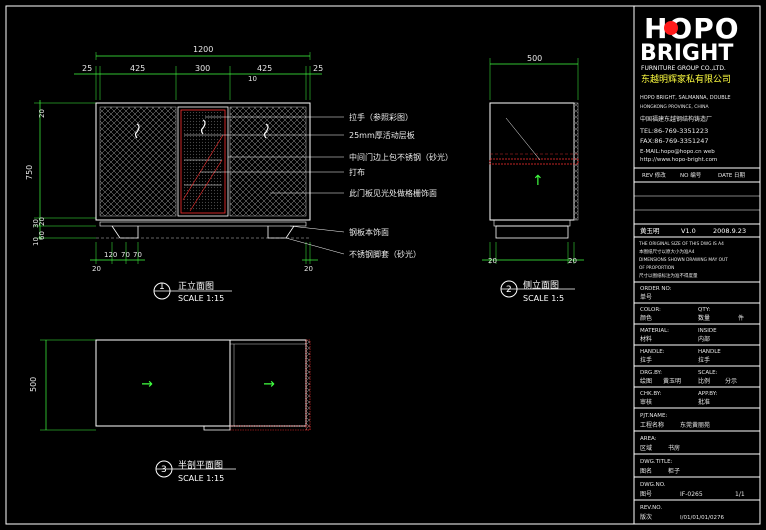  I want to click on company-info-line: 中国福建东越钢结构铸造厂, so click(676, 119).